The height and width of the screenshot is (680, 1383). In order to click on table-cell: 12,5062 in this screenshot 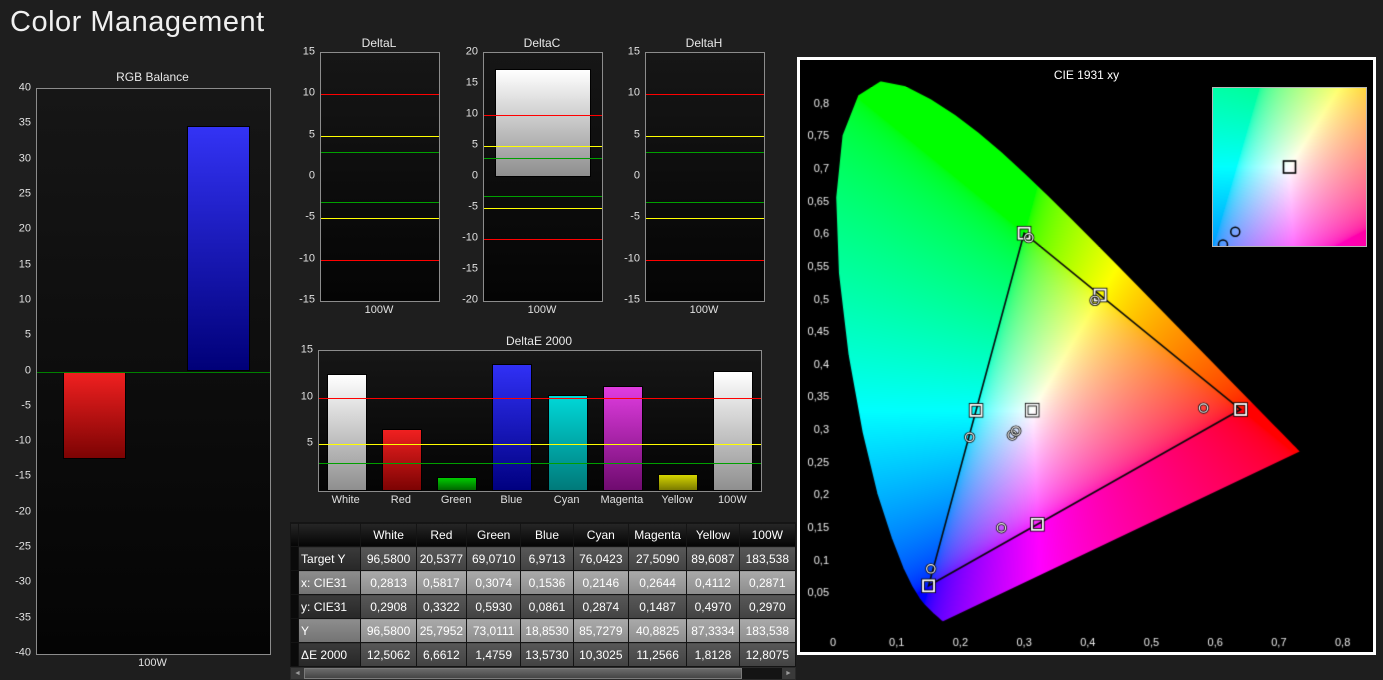, I will do `click(388, 654)`.